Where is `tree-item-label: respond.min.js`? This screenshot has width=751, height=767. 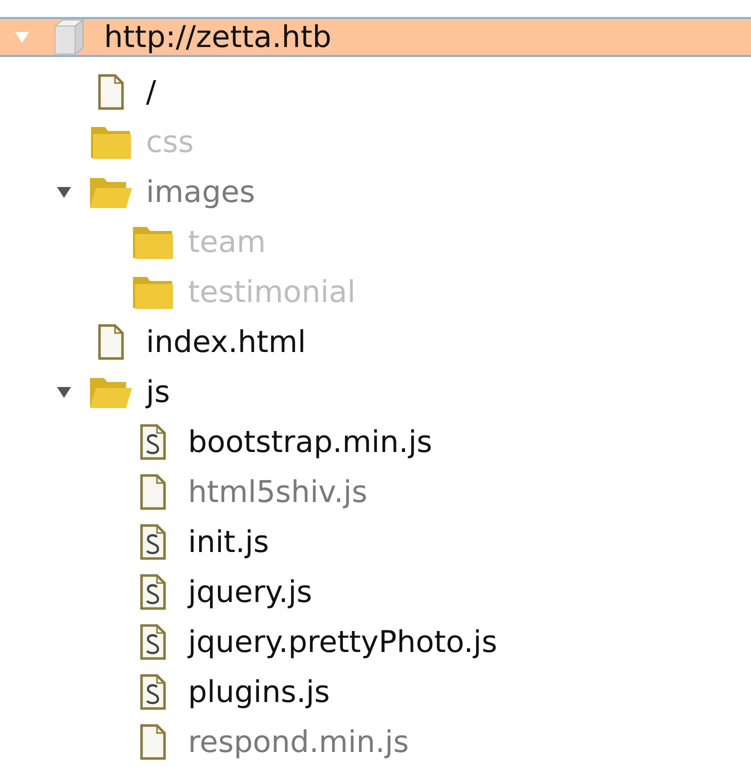 tree-item-label: respond.min.js is located at coordinates (298, 742).